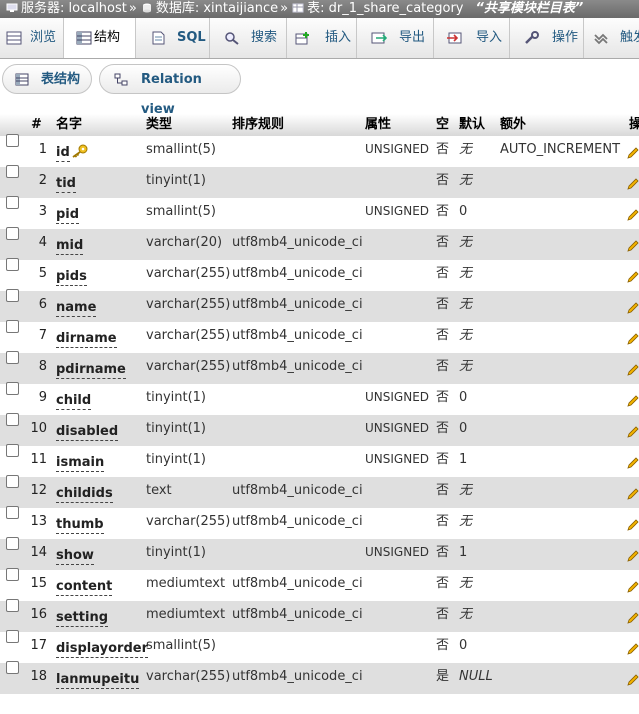 Image resolution: width=639 pixels, height=714 pixels. What do you see at coordinates (629, 37) in the screenshot?
I see `tab-triggers-label: 触发` at bounding box center [629, 37].